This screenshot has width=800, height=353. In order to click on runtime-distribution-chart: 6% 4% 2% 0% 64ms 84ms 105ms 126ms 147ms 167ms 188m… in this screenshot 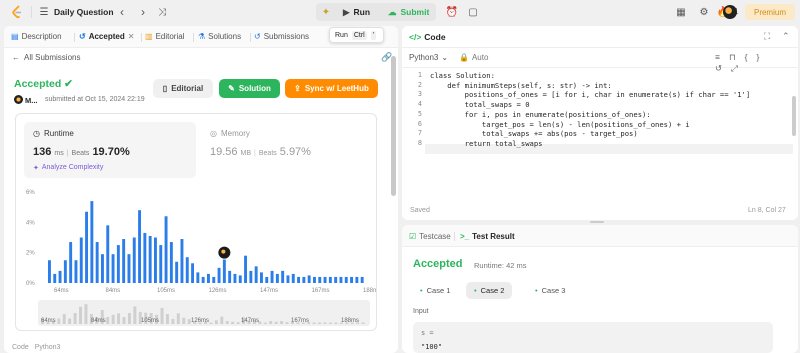, I will do `click(196, 238)`.